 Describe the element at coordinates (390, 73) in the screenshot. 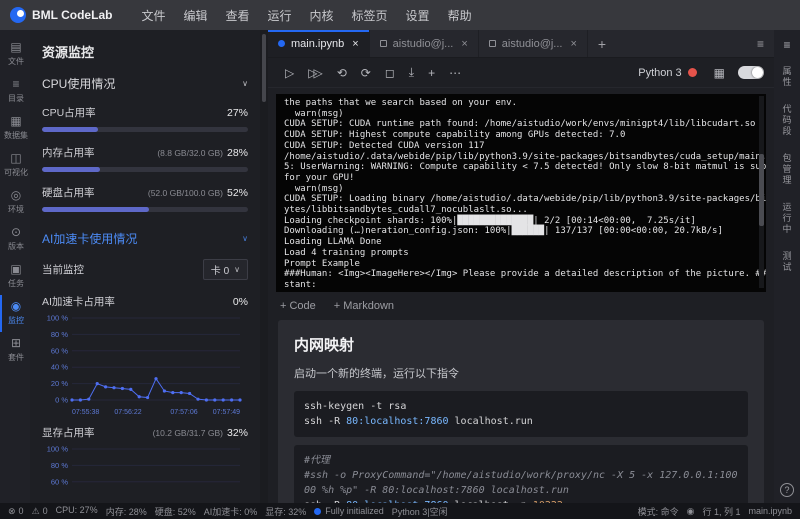

I see `stop-icon: ◻` at that location.